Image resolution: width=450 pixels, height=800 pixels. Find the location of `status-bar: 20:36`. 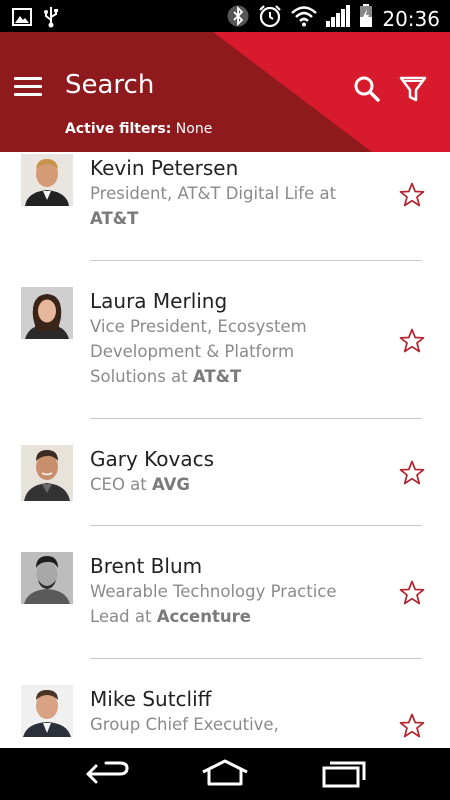

status-bar: 20:36 is located at coordinates (225, 16).